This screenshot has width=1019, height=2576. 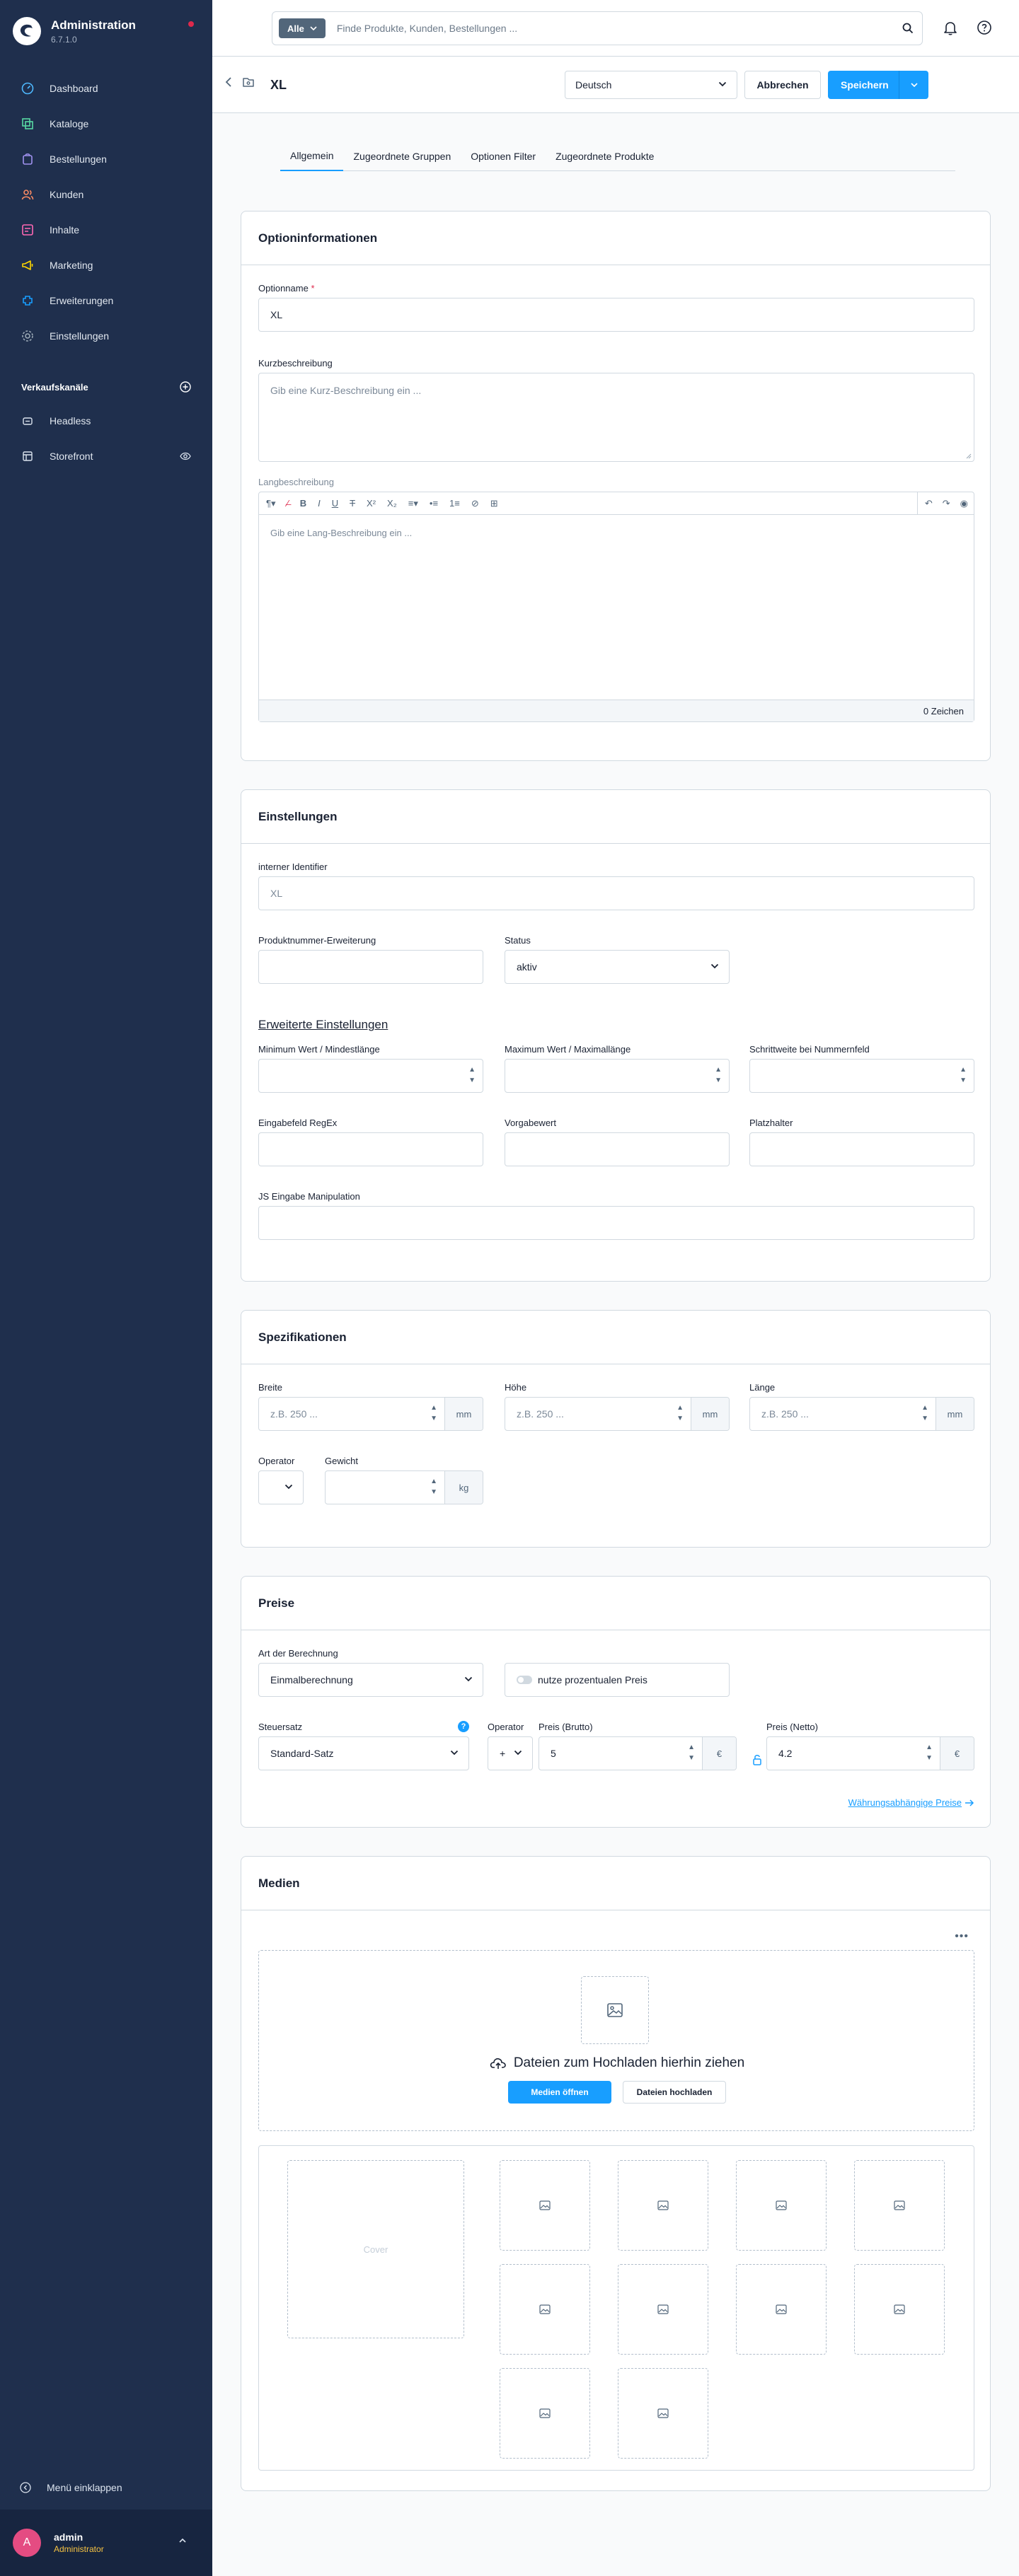 What do you see at coordinates (185, 387) in the screenshot?
I see `add-sales-channel-icon` at bounding box center [185, 387].